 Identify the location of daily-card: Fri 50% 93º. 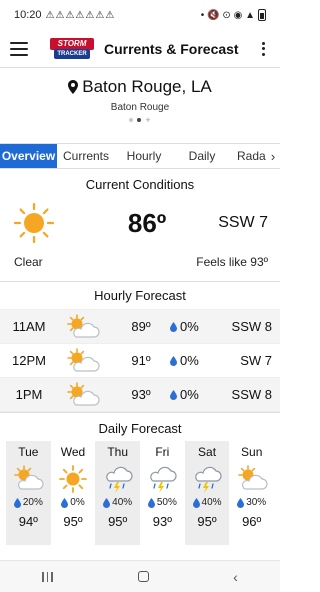
(162, 493).